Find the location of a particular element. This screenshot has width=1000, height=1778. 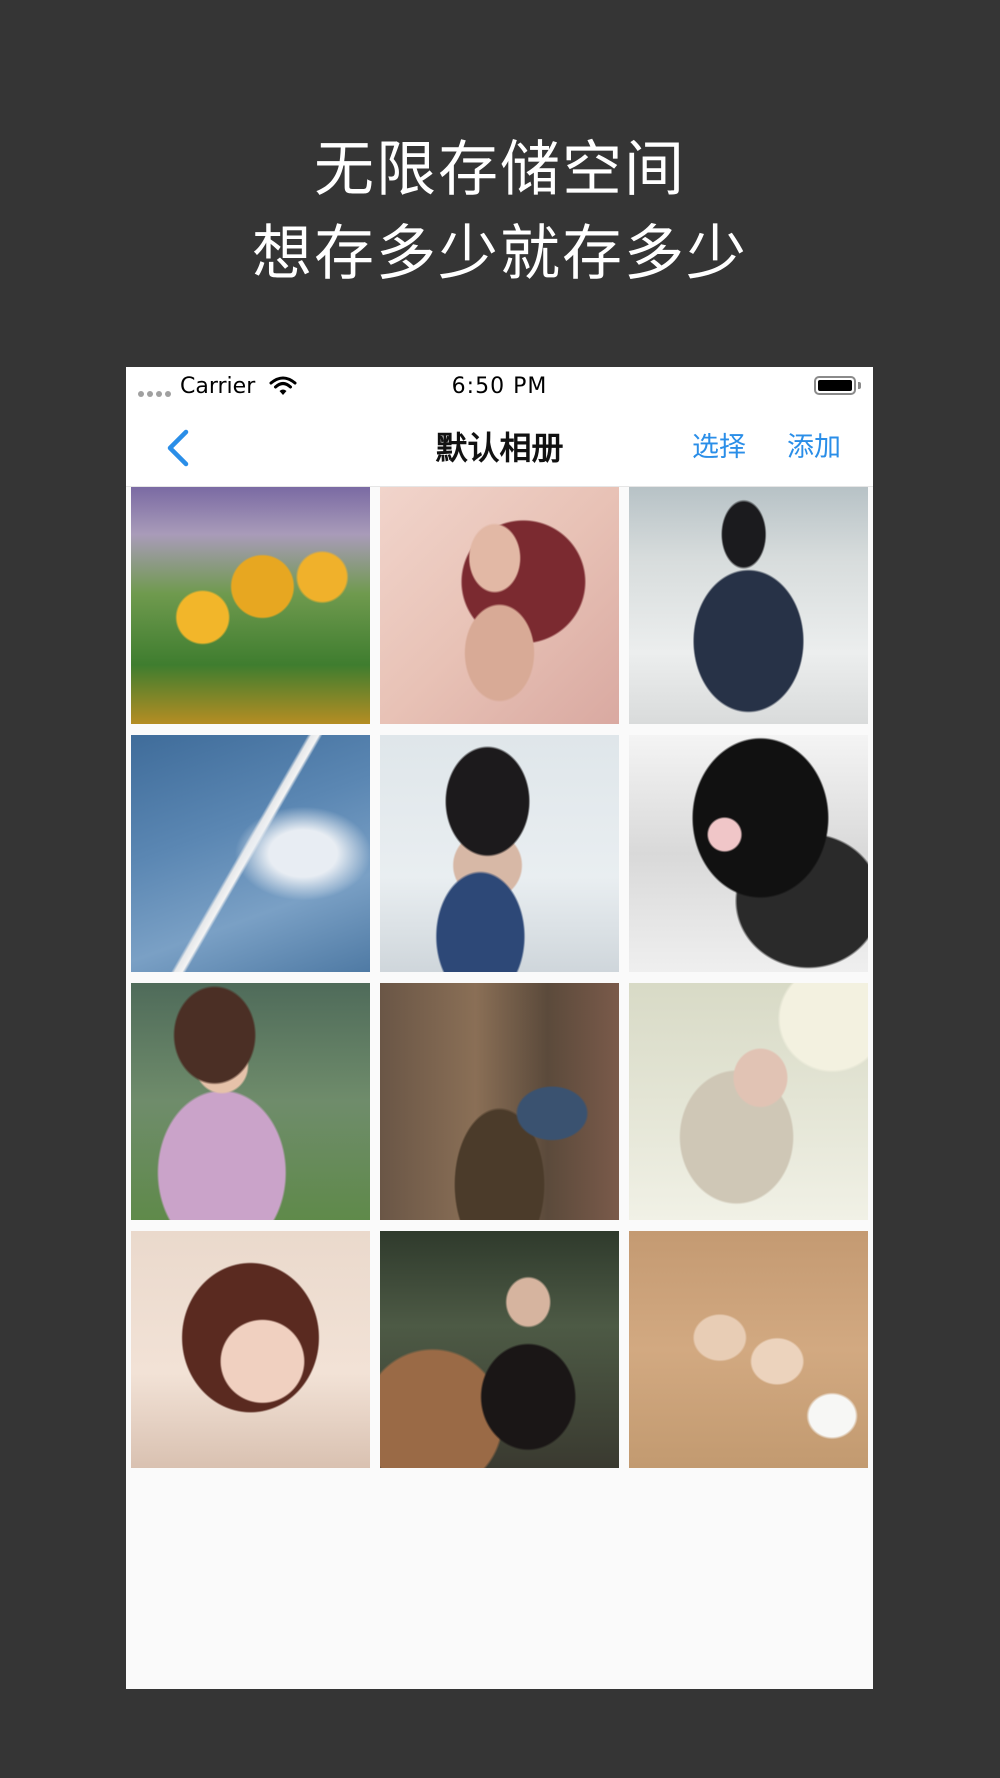

battery-tip is located at coordinates (859, 385).